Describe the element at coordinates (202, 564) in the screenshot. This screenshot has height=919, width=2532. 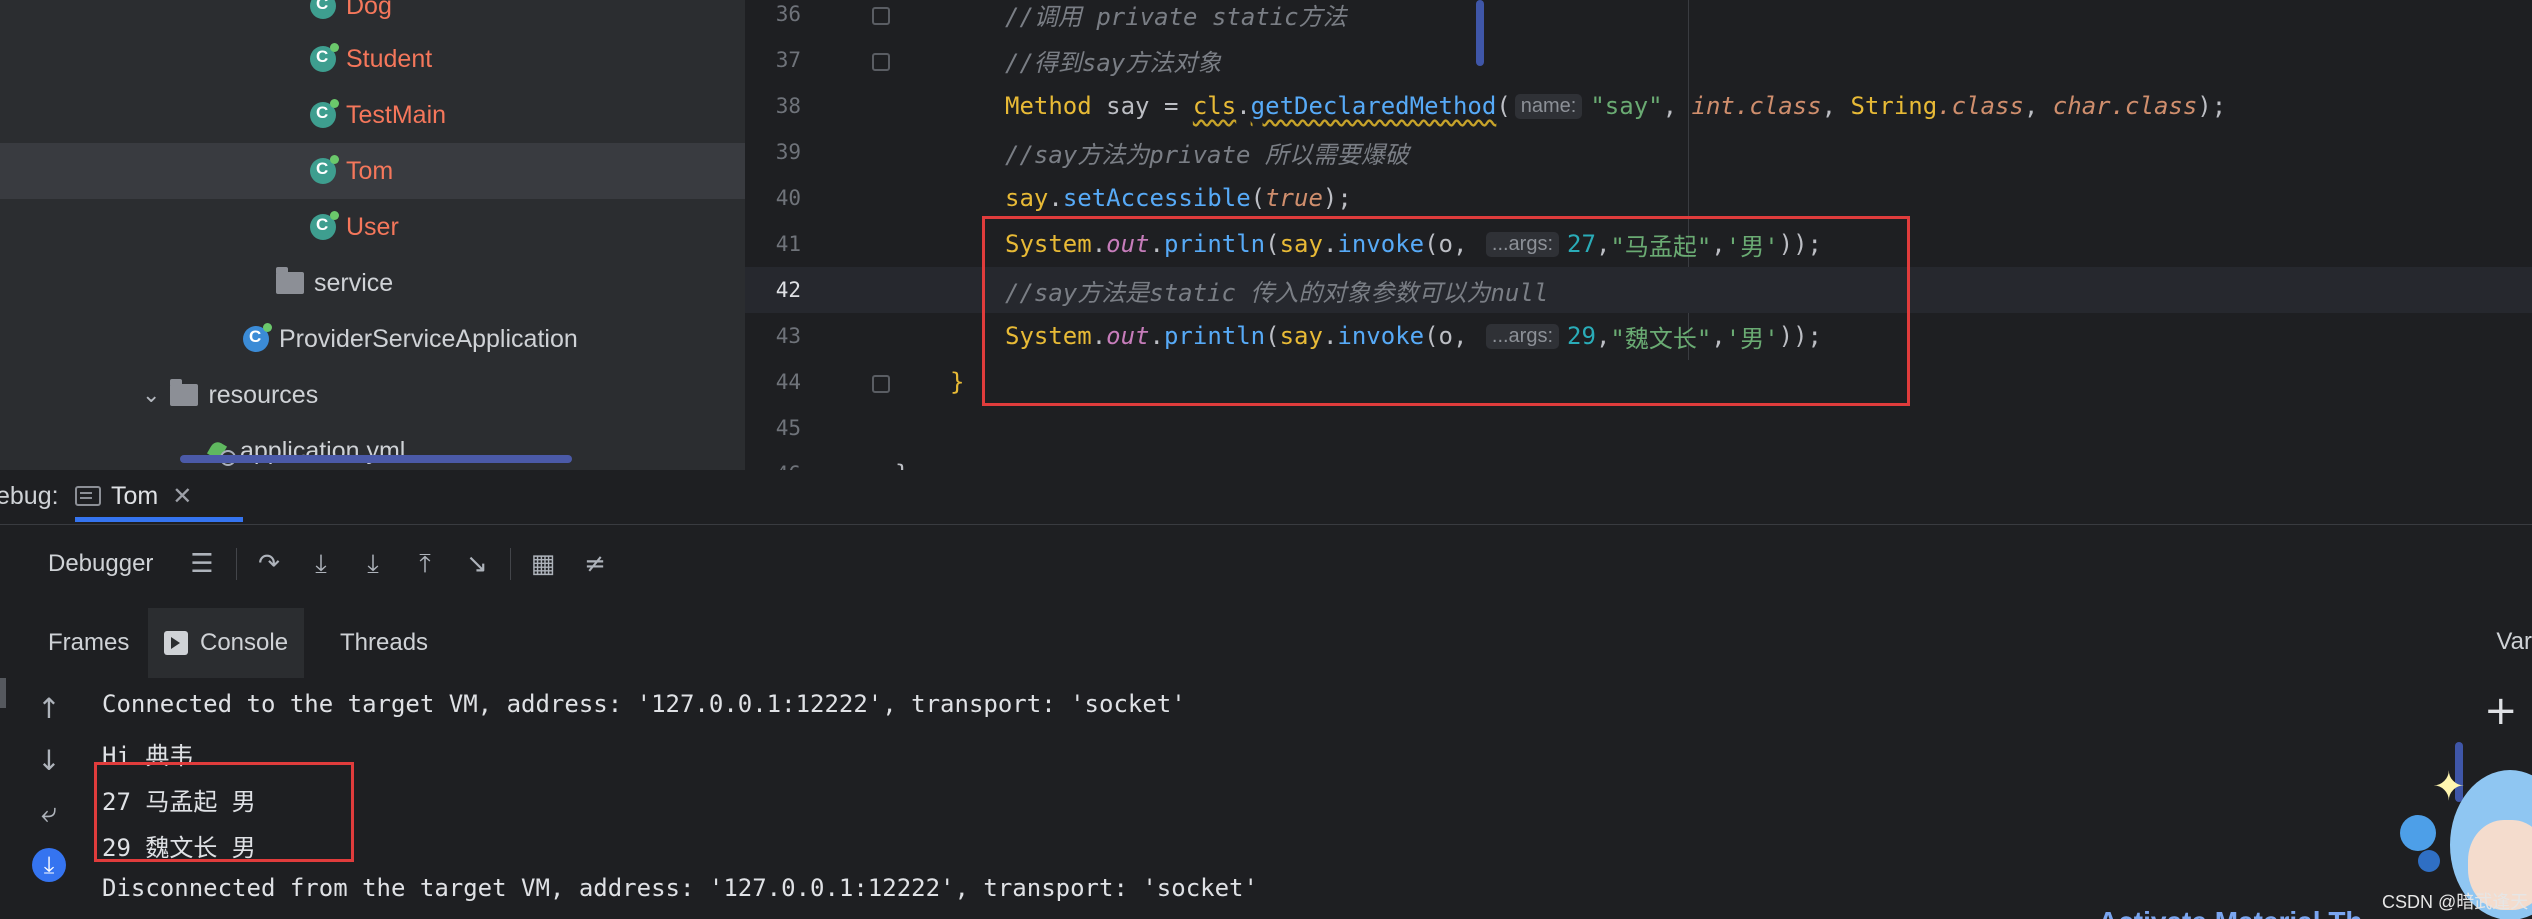
I see `menu-icon: ☰` at that location.